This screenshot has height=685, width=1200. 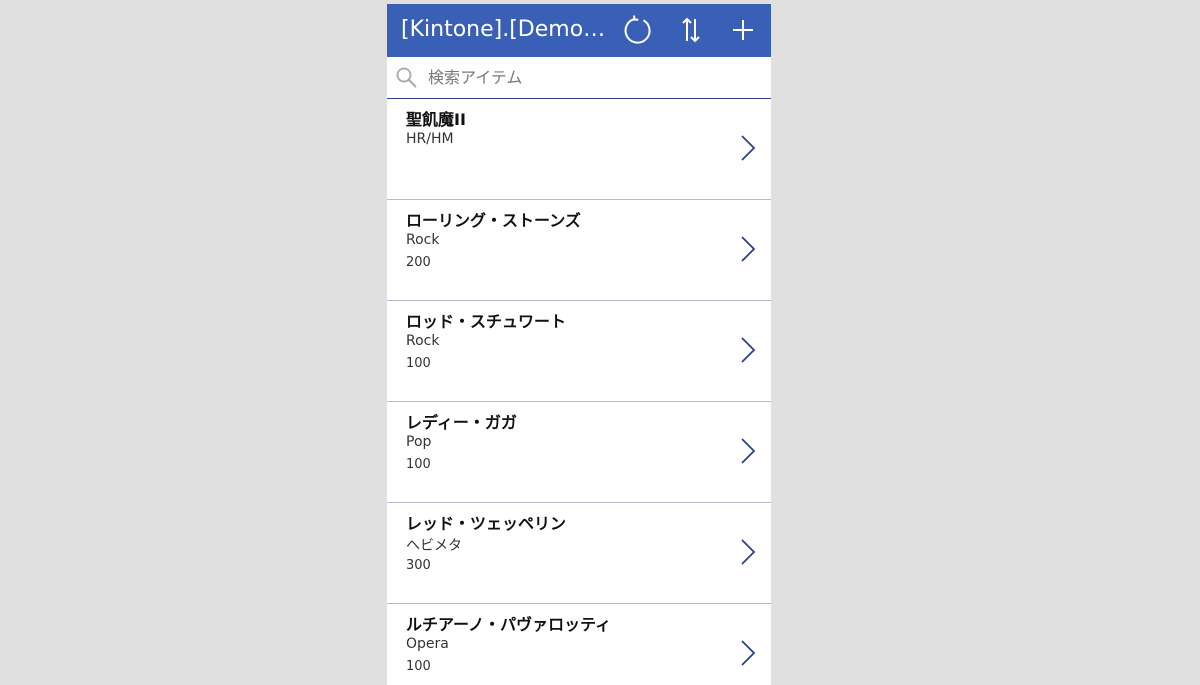 I want to click on item-title: レッド・ツェッペリン, so click(x=486, y=523).